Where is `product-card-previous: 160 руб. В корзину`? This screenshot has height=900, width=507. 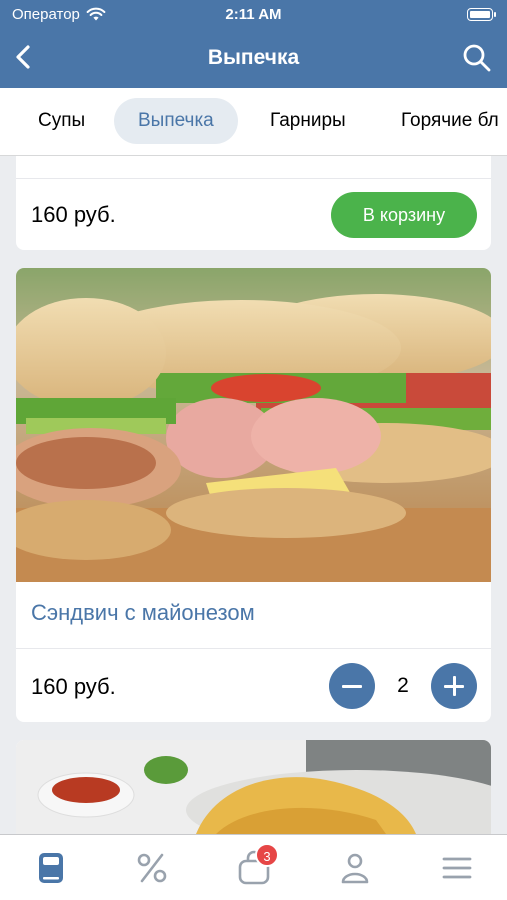 product-card-previous: 160 руб. В корзину is located at coordinates (253, 203).